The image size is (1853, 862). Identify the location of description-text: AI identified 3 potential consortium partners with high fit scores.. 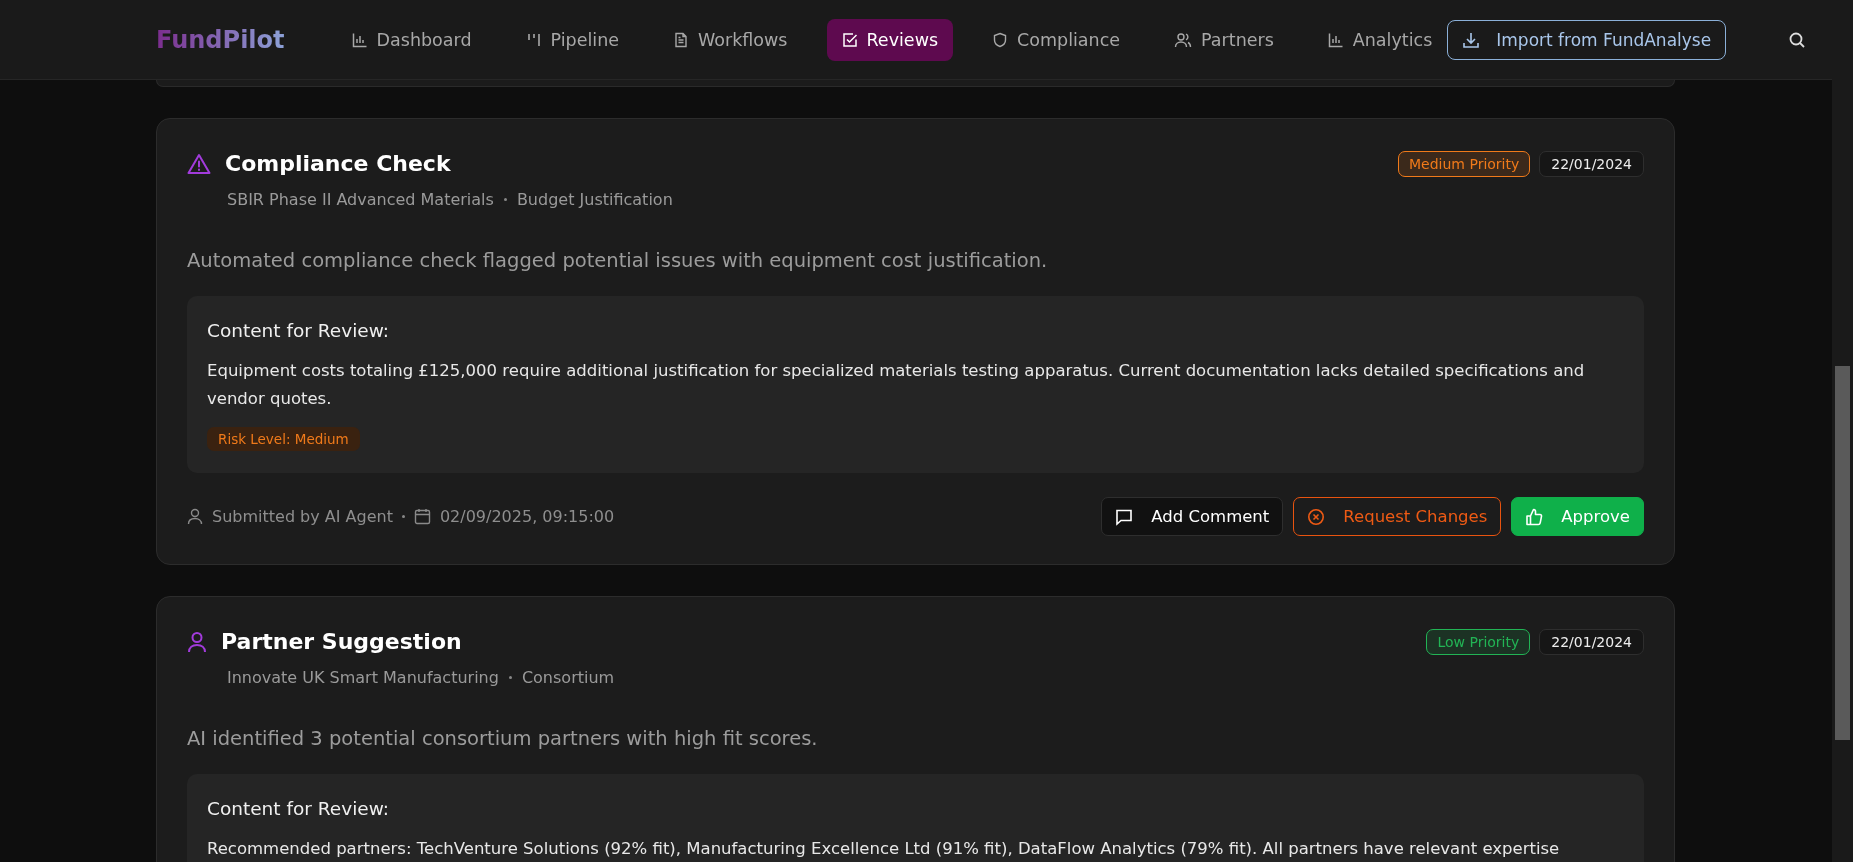
(503, 738).